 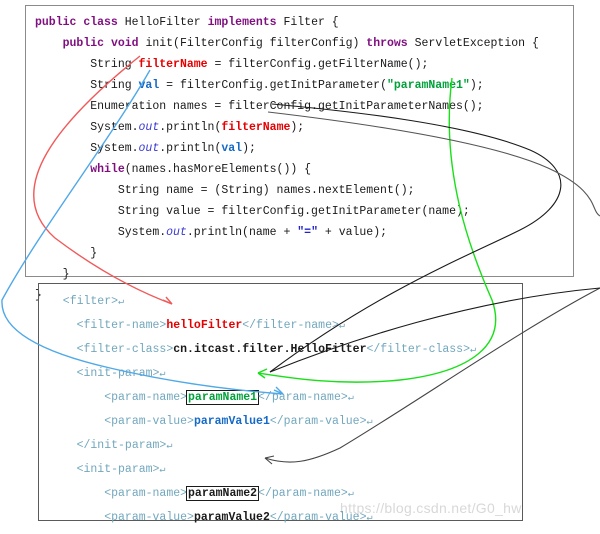 I want to click on code-token: "paramName1", so click(x=428, y=85).